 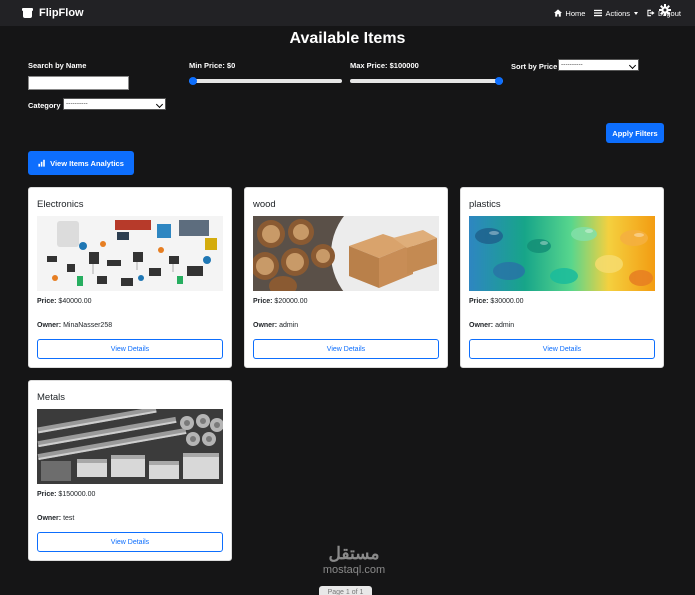 What do you see at coordinates (598, 65) in the screenshot?
I see `sort-select: ----------` at bounding box center [598, 65].